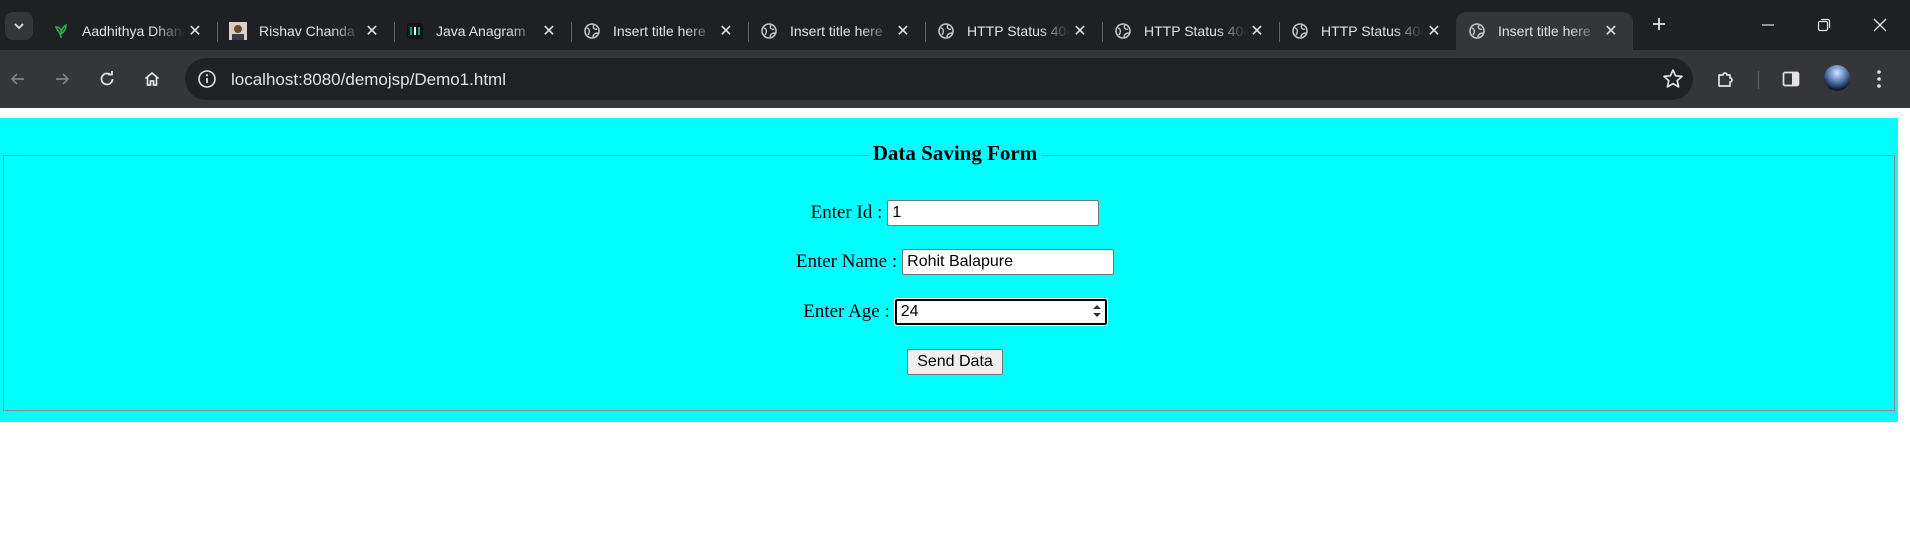 The width and height of the screenshot is (1910, 546). I want to click on tab-2: Java Anagram ✕, so click(482, 31).